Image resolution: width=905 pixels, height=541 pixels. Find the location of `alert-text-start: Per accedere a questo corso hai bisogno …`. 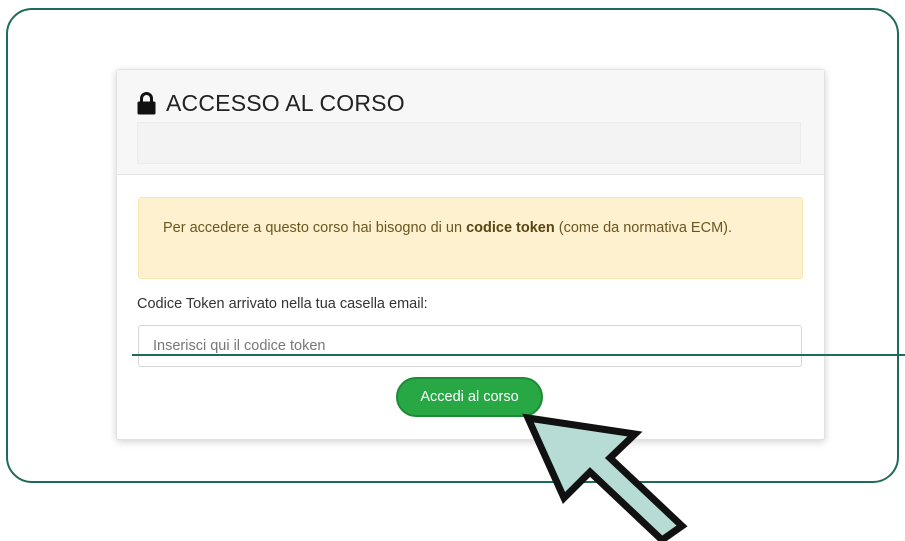

alert-text-start: Per accedere a questo corso hai bisogno … is located at coordinates (315, 228).